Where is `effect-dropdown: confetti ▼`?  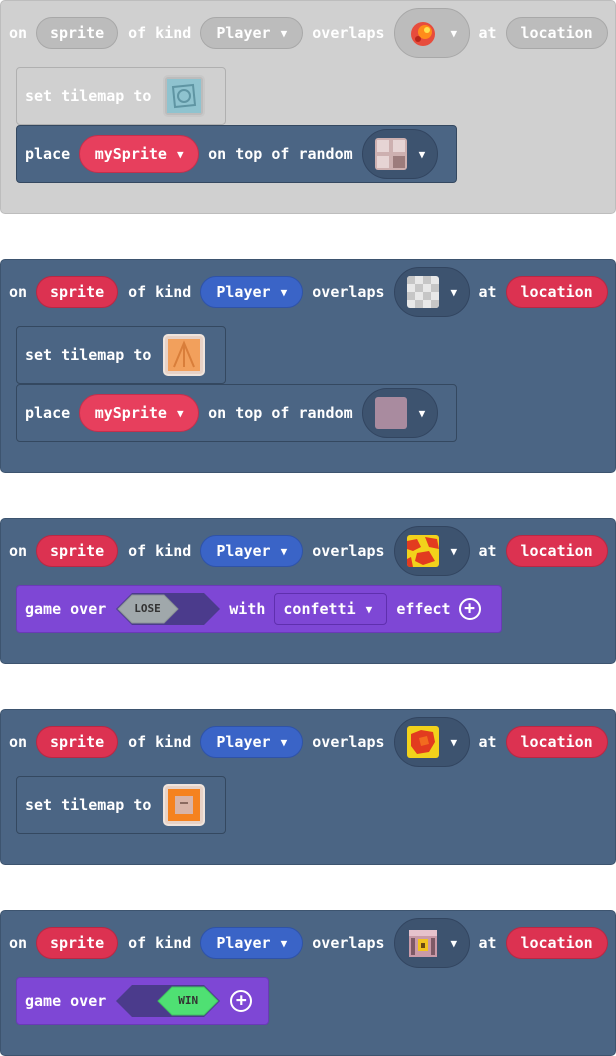
effect-dropdown: confetti ▼ is located at coordinates (331, 609).